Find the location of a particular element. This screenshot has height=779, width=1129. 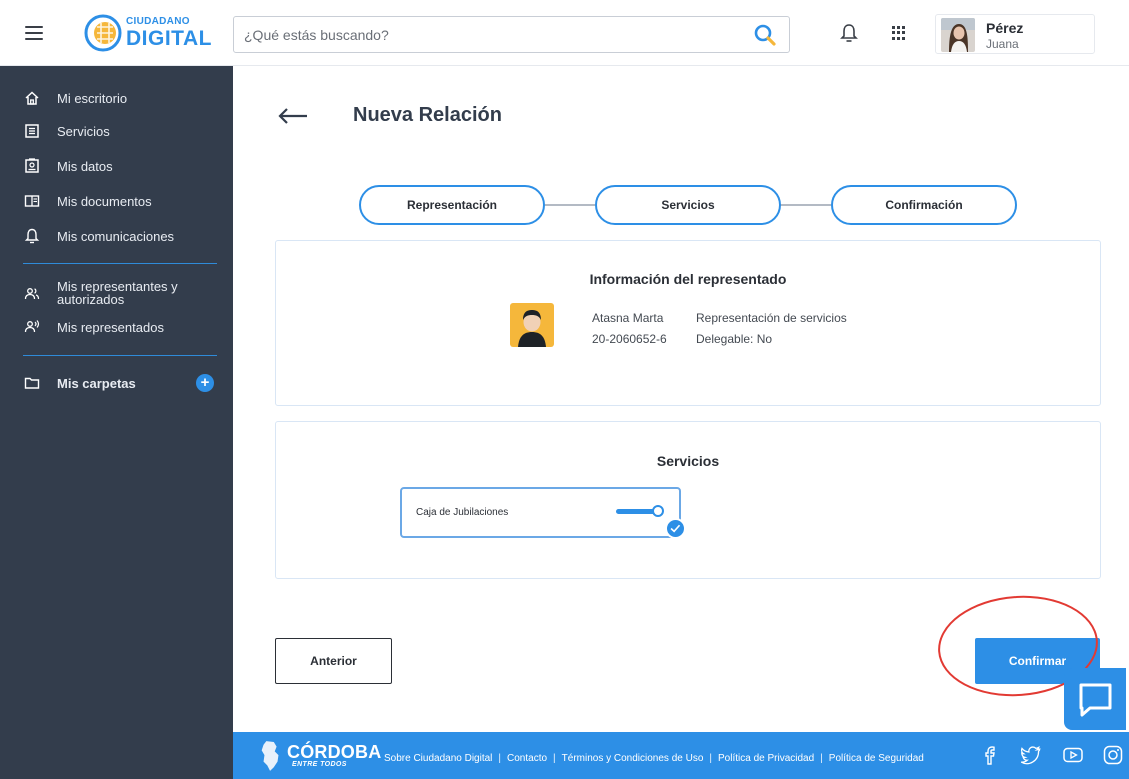

service-label: Caja de Jubilaciones is located at coordinates (462, 512).